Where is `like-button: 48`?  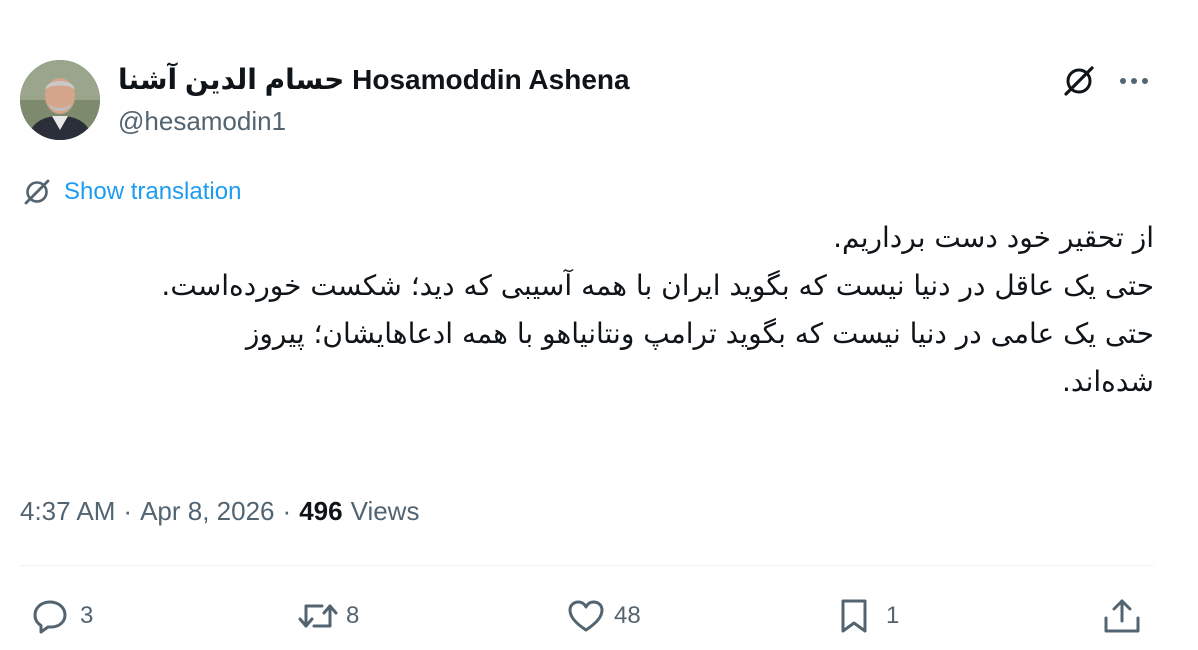 like-button: 48 is located at coordinates (603, 616).